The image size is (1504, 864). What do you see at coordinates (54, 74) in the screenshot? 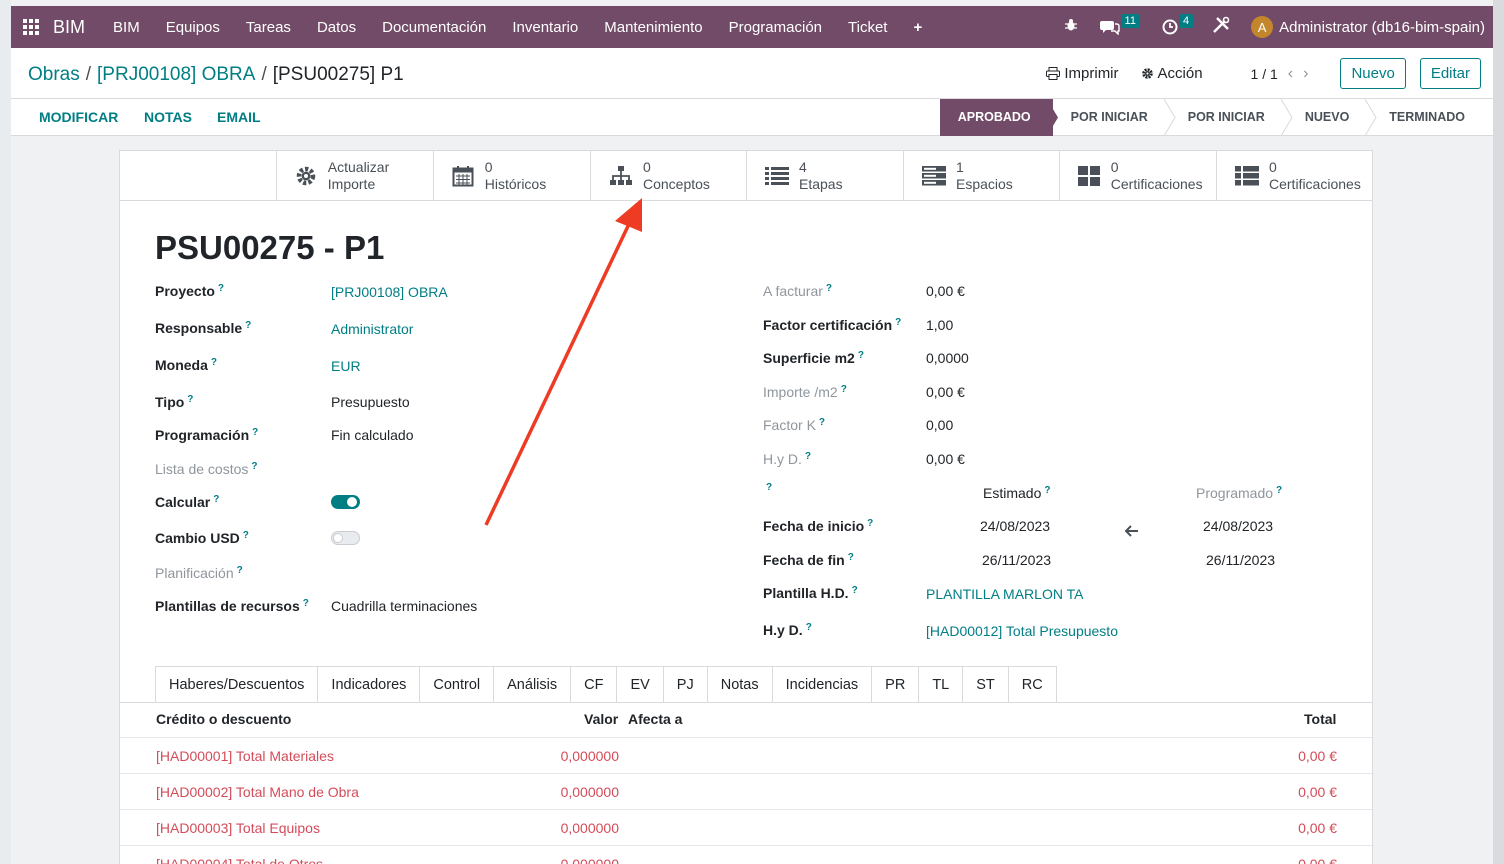
I see `breadcrumb-obras: Obras` at bounding box center [54, 74].